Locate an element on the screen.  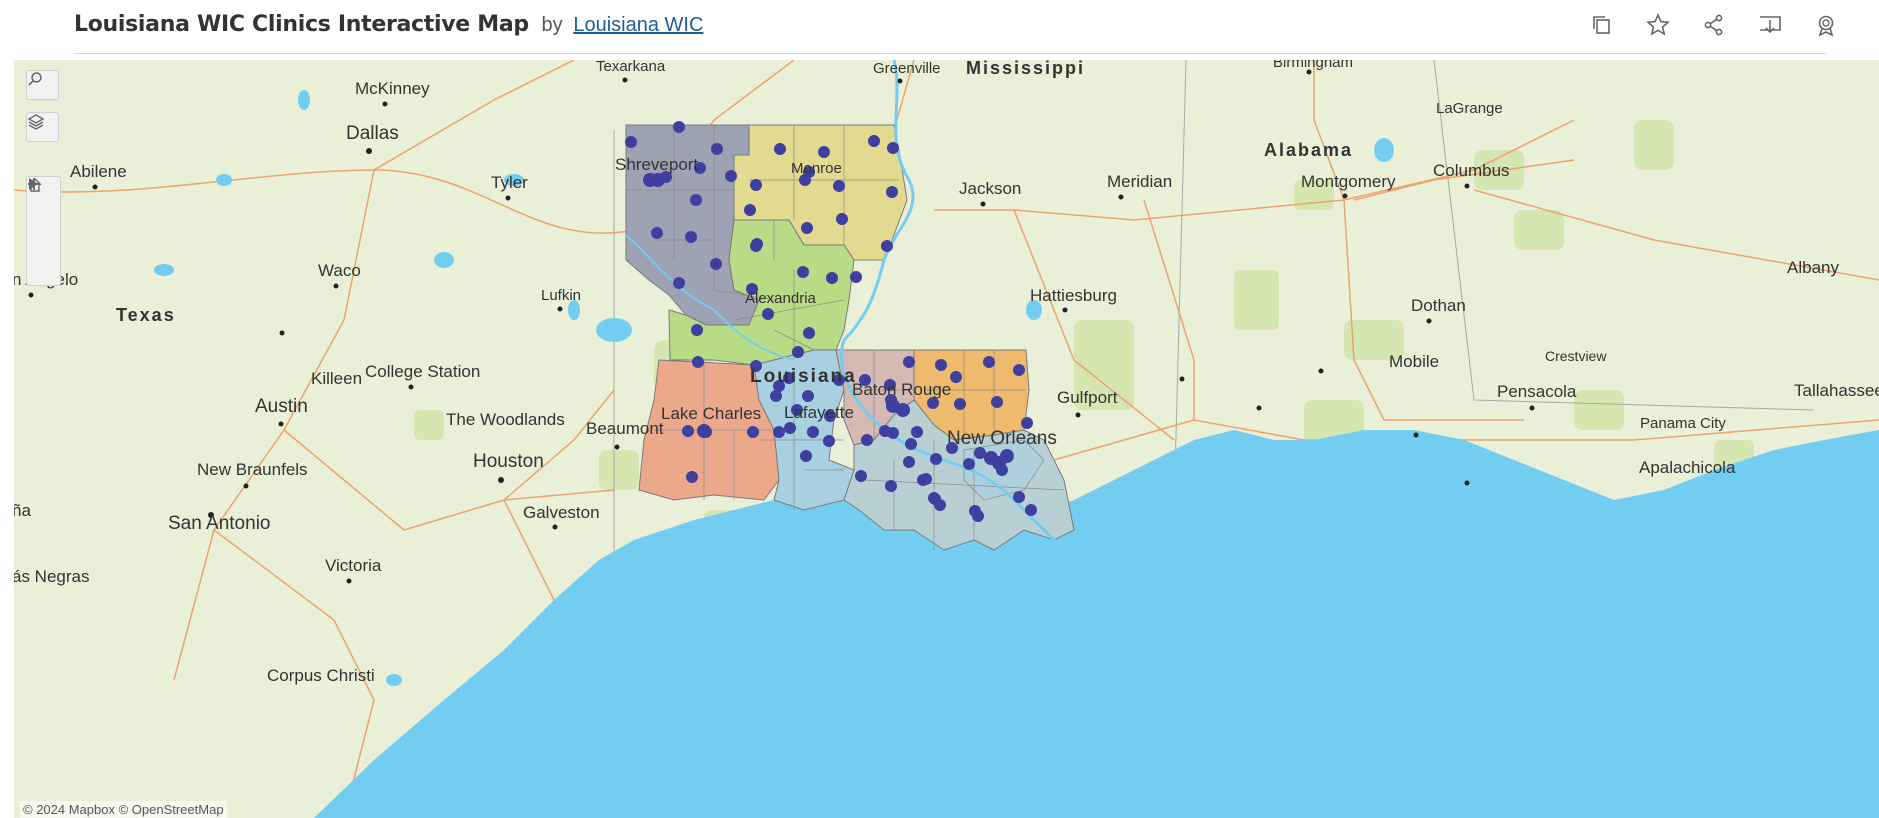
map-layers-button is located at coordinates (42, 127).